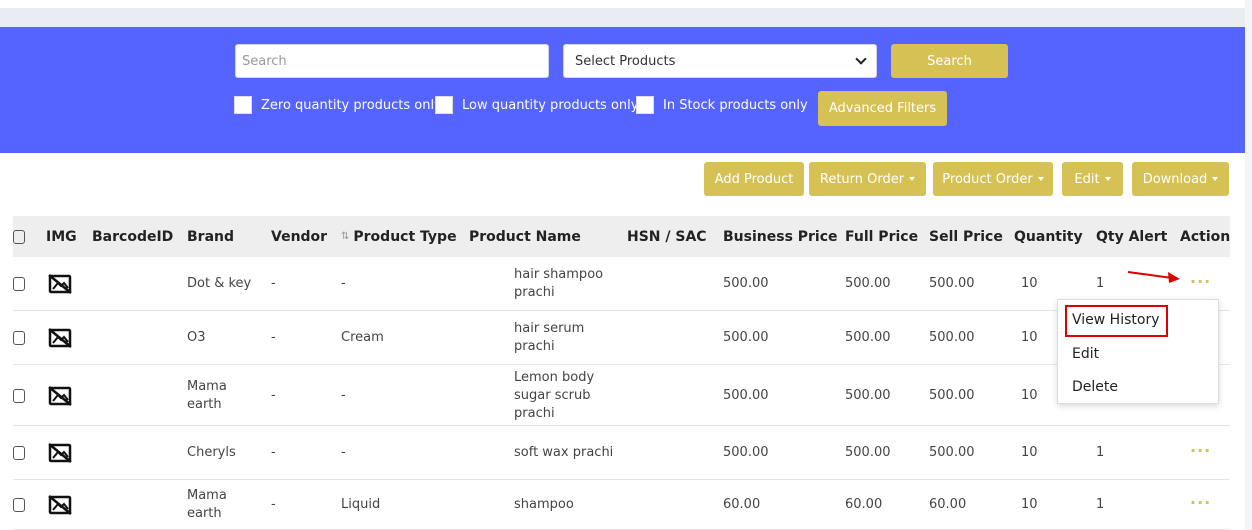  I want to click on cell-business-price: 60.00, so click(741, 505).